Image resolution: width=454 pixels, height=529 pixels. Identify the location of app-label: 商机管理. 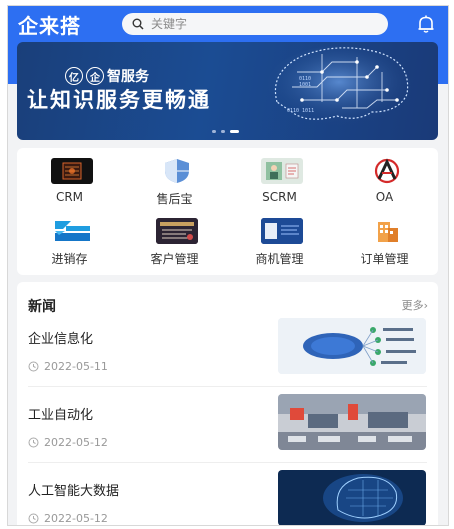
(279, 259).